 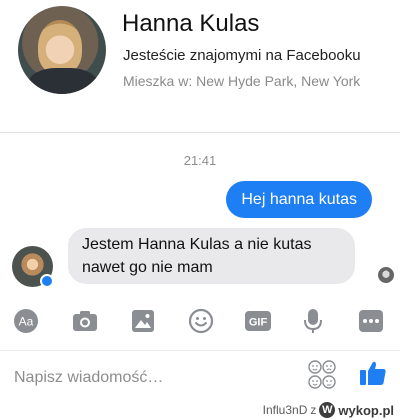 What do you see at coordinates (386, 275) in the screenshot?
I see `seen-indicator-avatar` at bounding box center [386, 275].